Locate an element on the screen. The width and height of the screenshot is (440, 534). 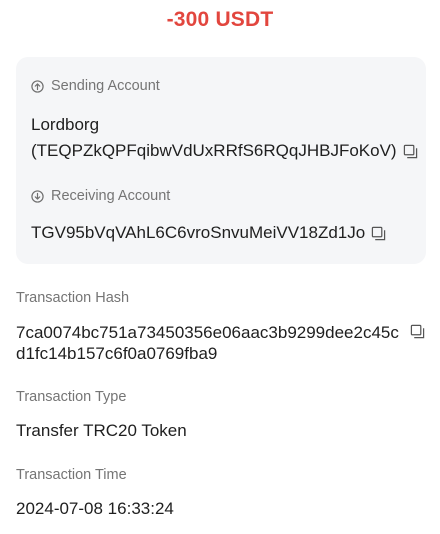
receiving-account-address: TGV95bVqVAhL6C6vroSnvuMeiVV18Zd1Jo is located at coordinates (198, 232).